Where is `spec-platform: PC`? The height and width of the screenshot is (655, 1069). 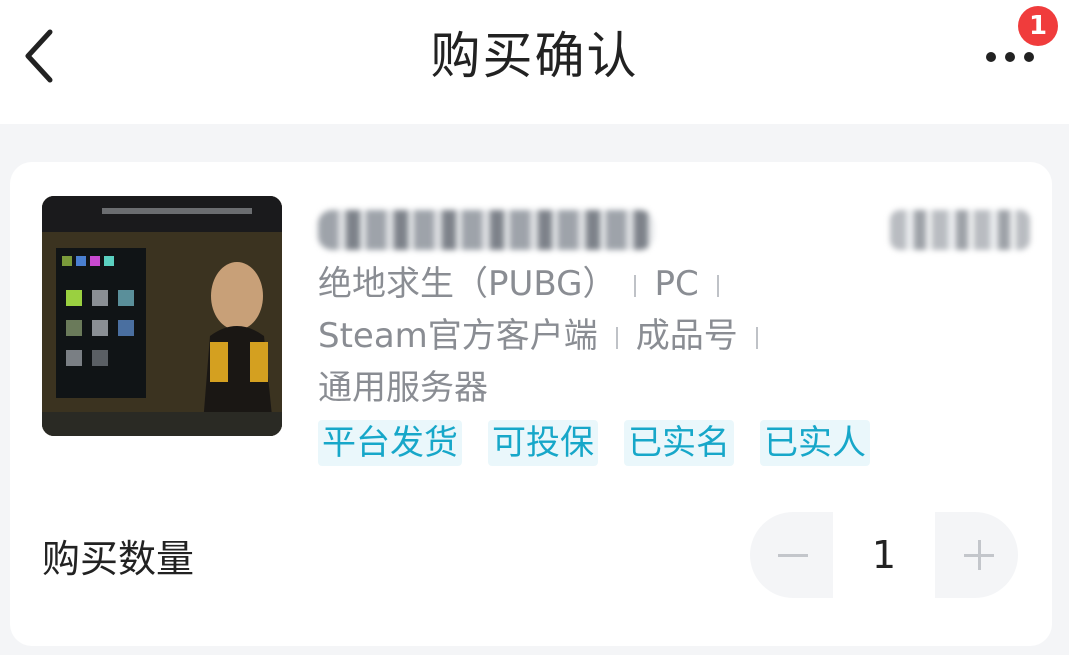 spec-platform: PC is located at coordinates (676, 284).